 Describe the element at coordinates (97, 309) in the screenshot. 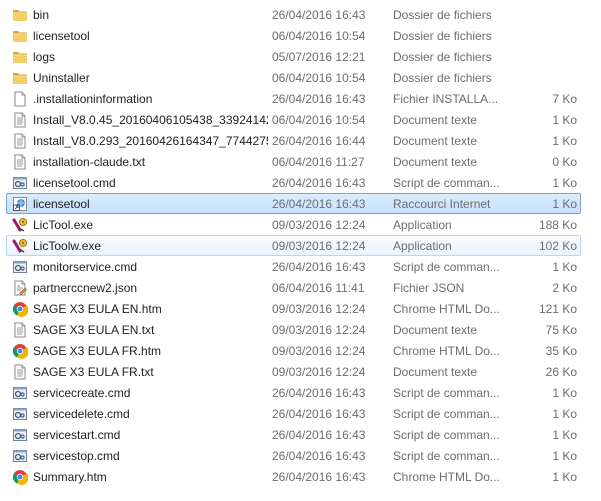

I see `file-name: SAGE X3 EULA EN.htm` at that location.